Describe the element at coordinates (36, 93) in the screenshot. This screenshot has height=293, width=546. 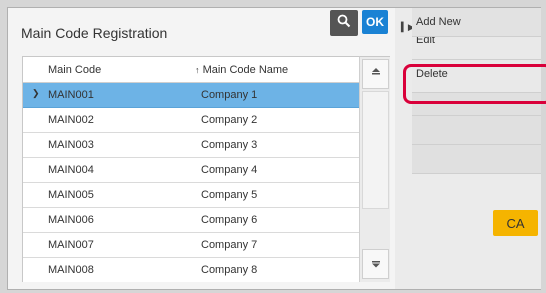
I see `chevron-down-icon: ❯` at that location.